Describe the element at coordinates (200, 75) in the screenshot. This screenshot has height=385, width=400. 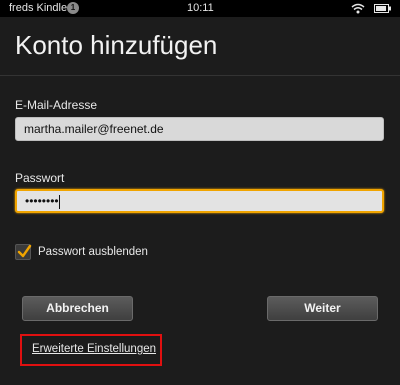
I see `title-divider` at that location.